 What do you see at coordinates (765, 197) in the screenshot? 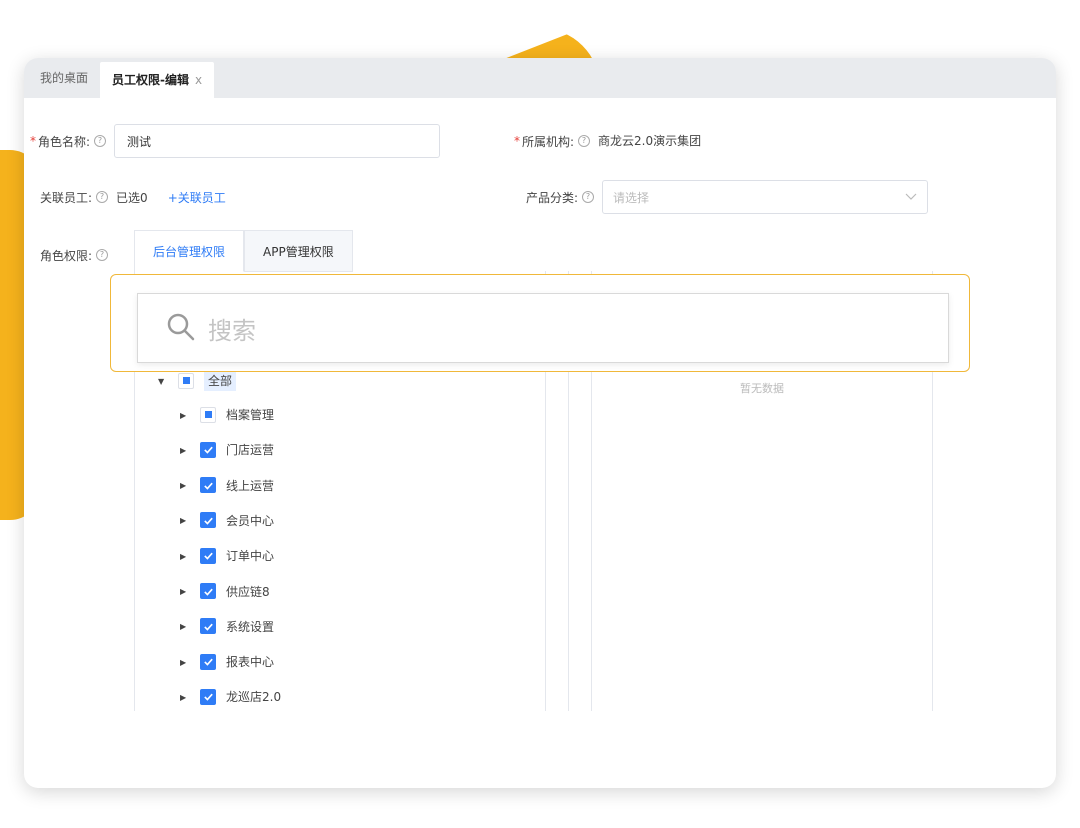
I see `category-select: 请选择` at bounding box center [765, 197].